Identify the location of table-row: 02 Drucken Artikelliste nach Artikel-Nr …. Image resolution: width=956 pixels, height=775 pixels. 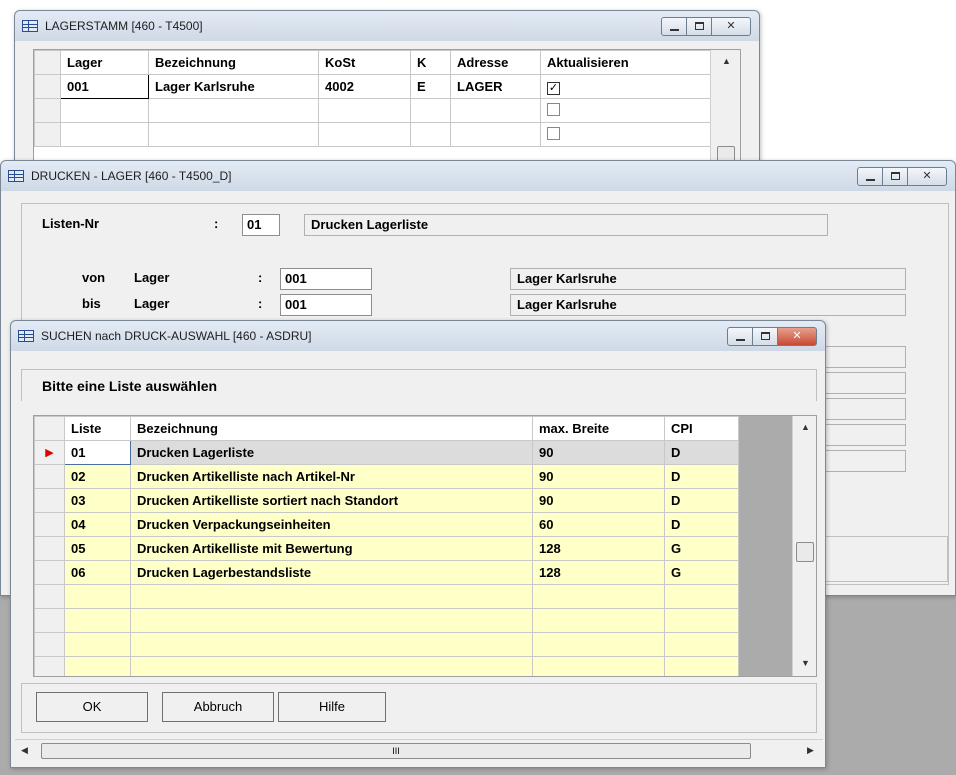
(386, 476).